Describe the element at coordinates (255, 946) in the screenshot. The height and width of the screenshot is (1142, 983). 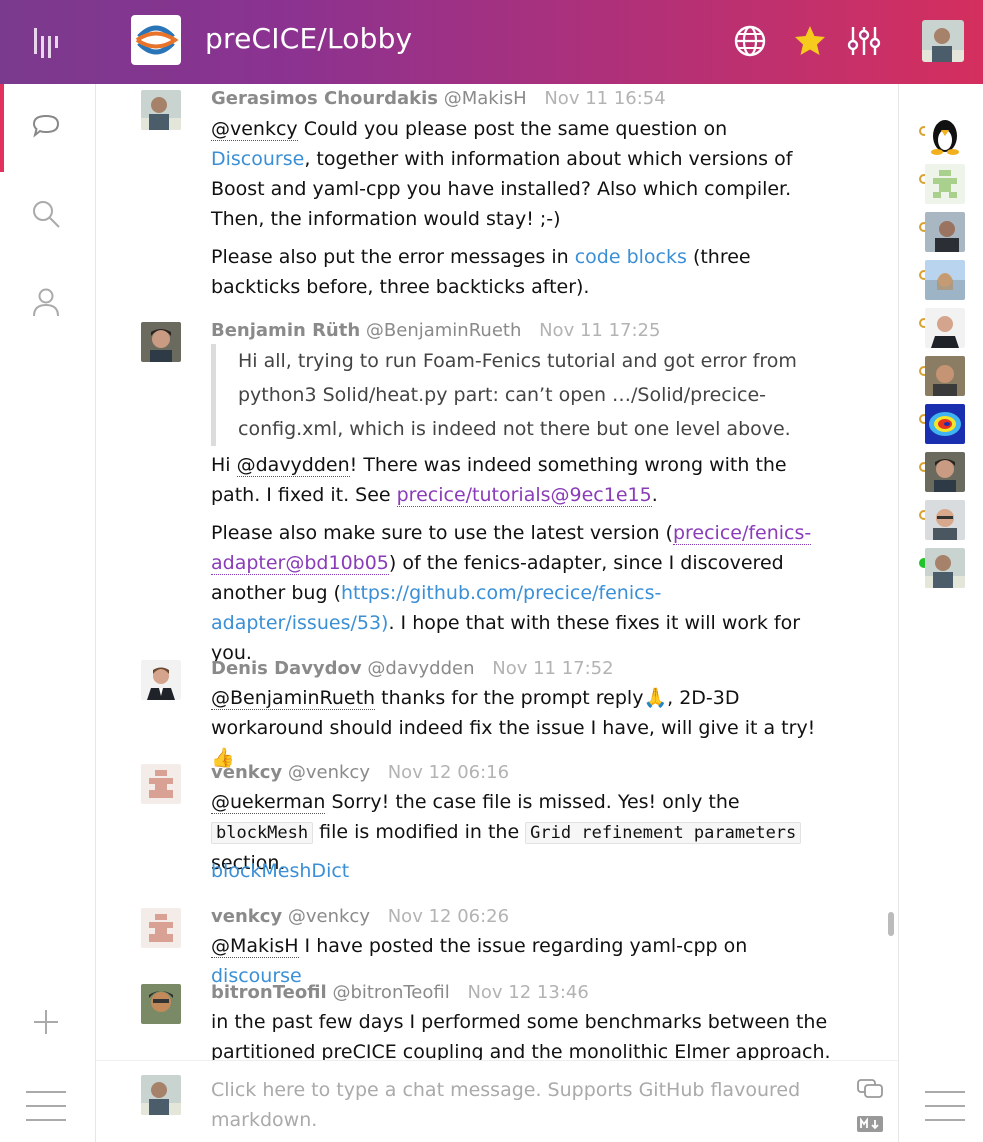
I see `mention: @MakisH` at that location.